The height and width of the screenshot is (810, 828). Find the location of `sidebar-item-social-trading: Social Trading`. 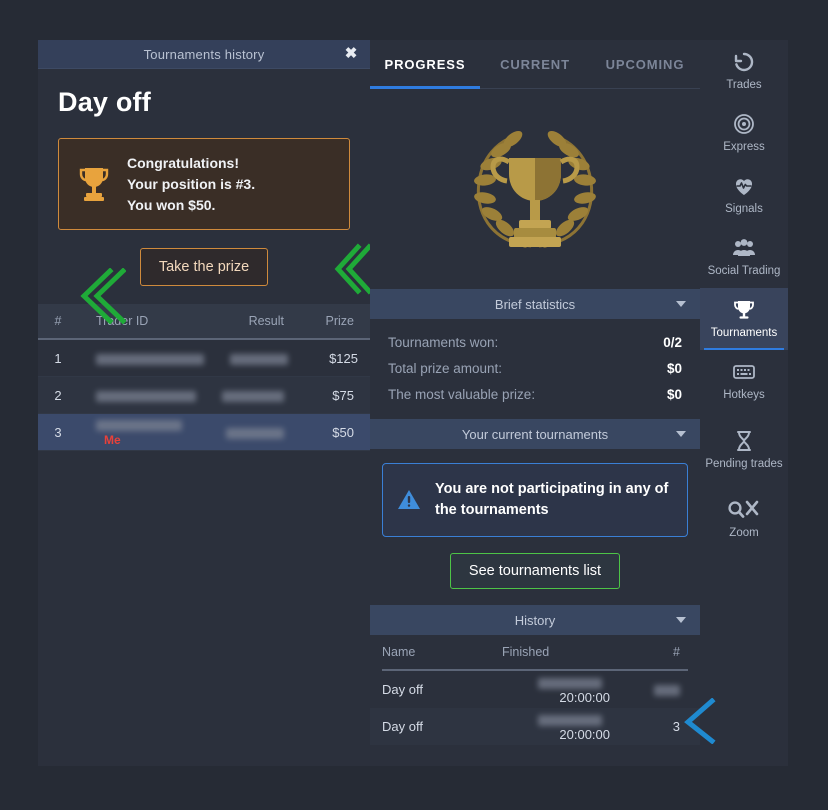

sidebar-item-social-trading: Social Trading is located at coordinates (744, 257).